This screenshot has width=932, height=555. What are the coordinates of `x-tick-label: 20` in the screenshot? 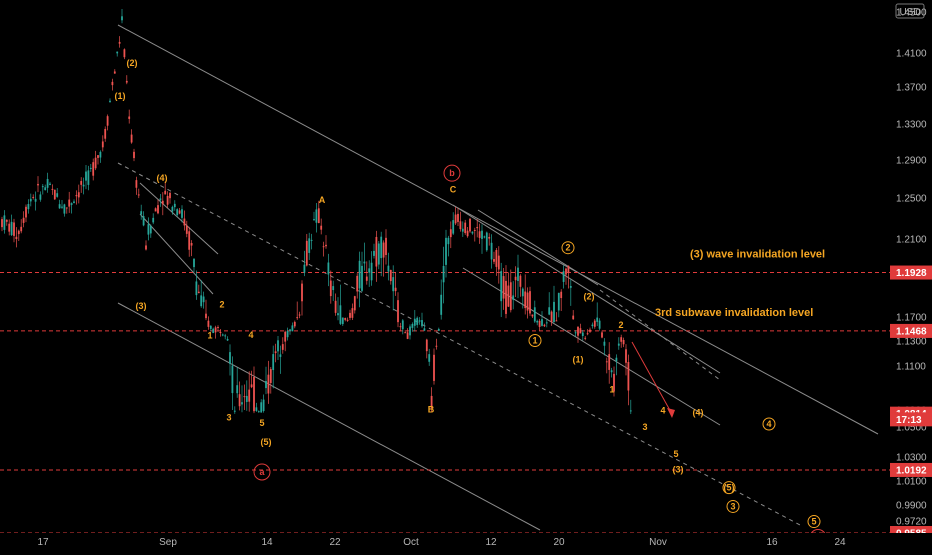 It's located at (559, 542).